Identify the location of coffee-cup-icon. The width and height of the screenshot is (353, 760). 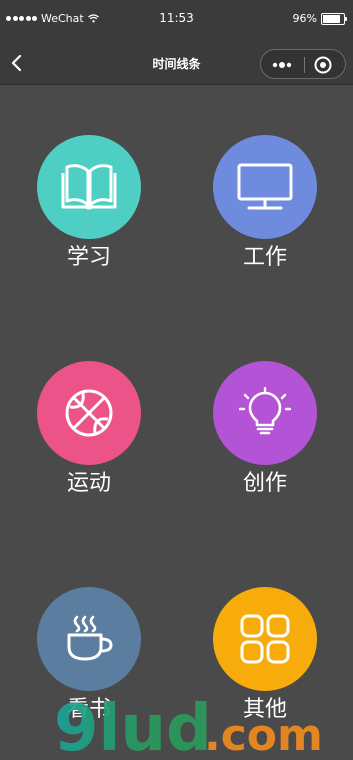
(89, 639).